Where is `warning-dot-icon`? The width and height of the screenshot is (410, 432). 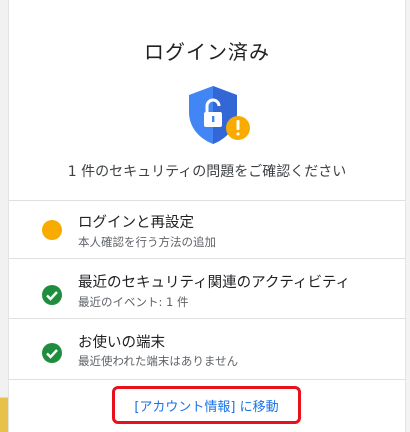
warning-dot-icon is located at coordinates (52, 230).